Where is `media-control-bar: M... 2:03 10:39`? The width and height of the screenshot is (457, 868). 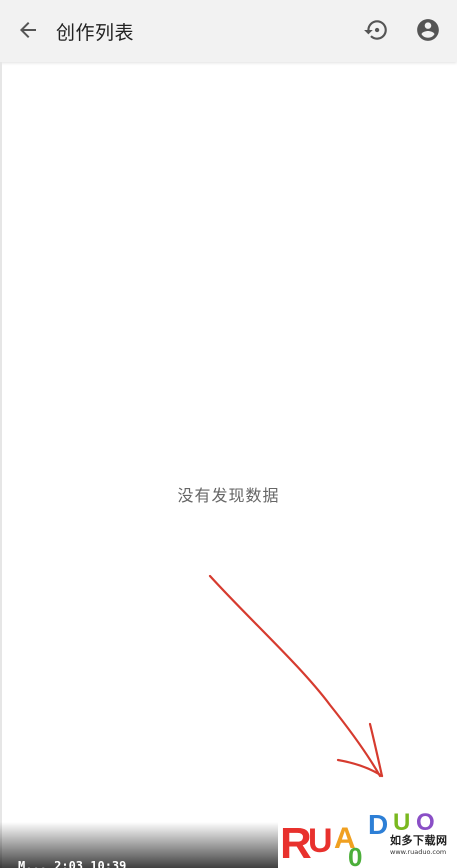 media-control-bar: M... 2:03 10:39 is located at coordinates (145, 845).